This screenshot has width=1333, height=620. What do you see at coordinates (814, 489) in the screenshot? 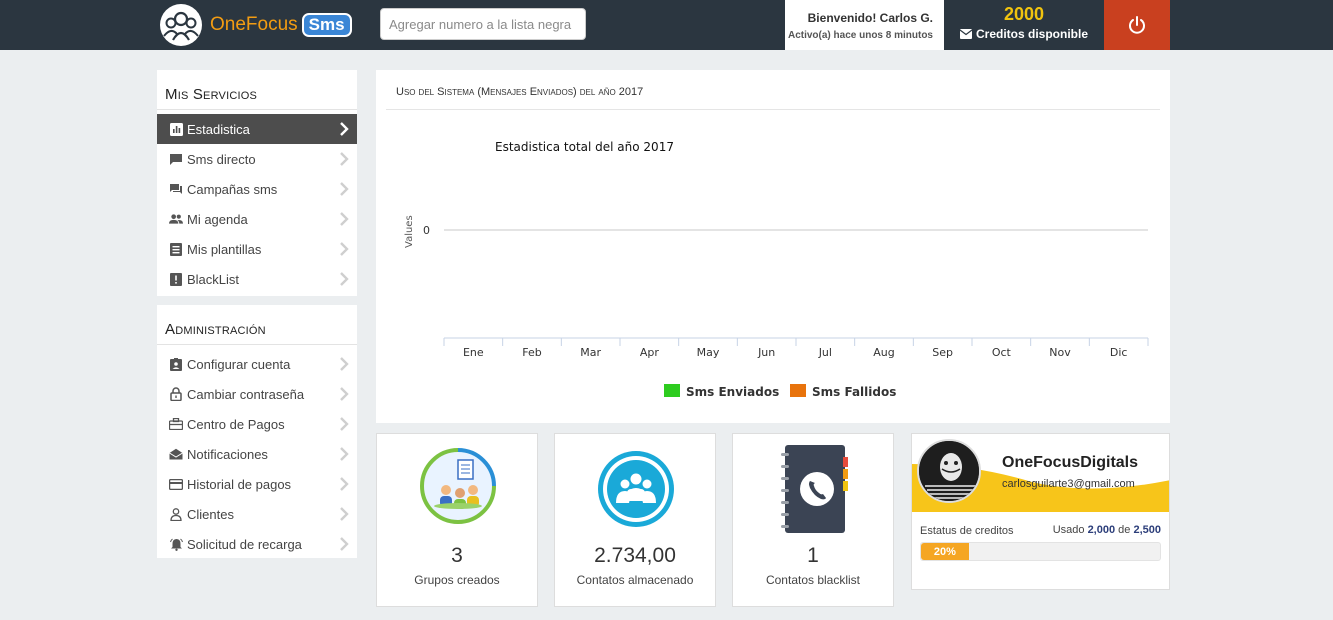
I see `phonebook-icon` at bounding box center [814, 489].